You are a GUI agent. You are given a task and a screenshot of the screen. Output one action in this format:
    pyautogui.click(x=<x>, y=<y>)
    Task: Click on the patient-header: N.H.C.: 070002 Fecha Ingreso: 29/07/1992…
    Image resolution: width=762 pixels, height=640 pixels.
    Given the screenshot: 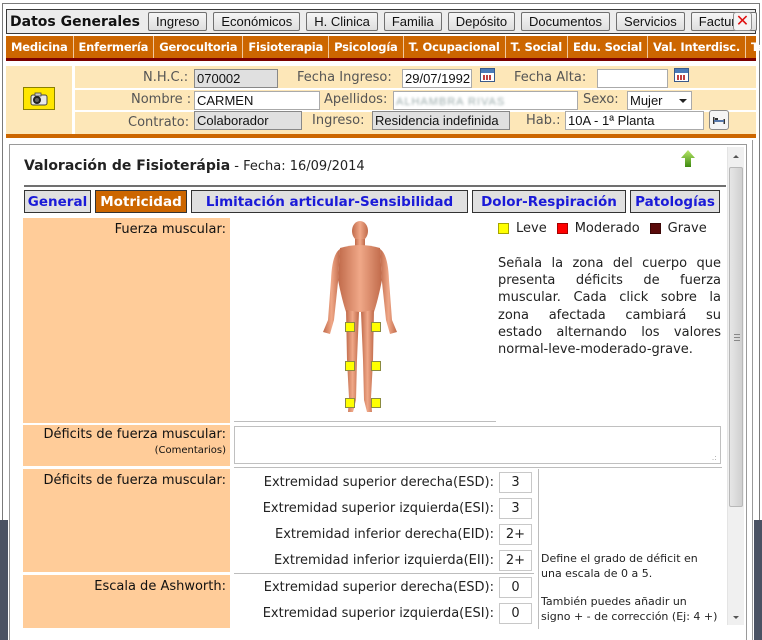 What is the action you would take?
    pyautogui.click(x=381, y=102)
    